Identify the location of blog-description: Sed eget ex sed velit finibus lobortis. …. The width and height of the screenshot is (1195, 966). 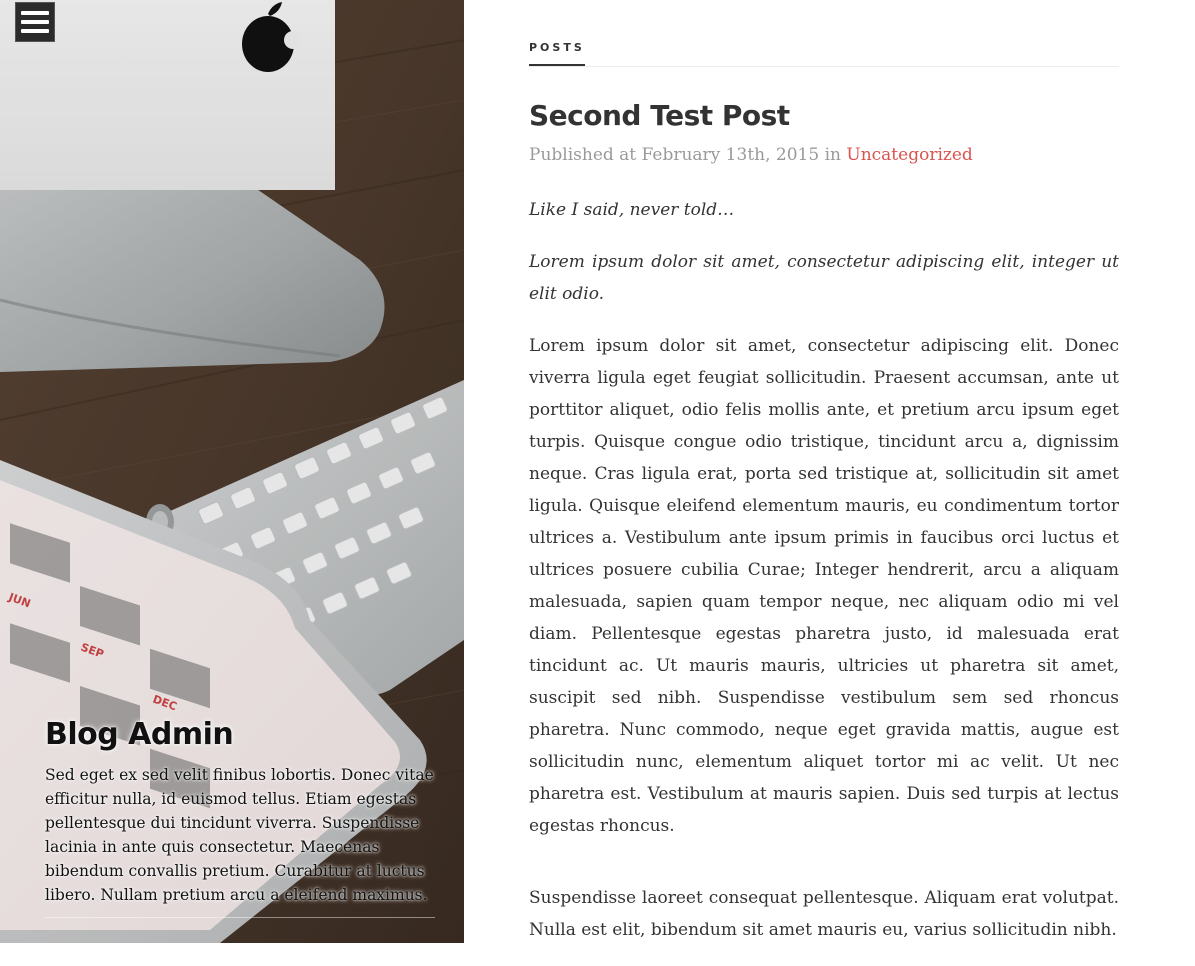
(239, 835).